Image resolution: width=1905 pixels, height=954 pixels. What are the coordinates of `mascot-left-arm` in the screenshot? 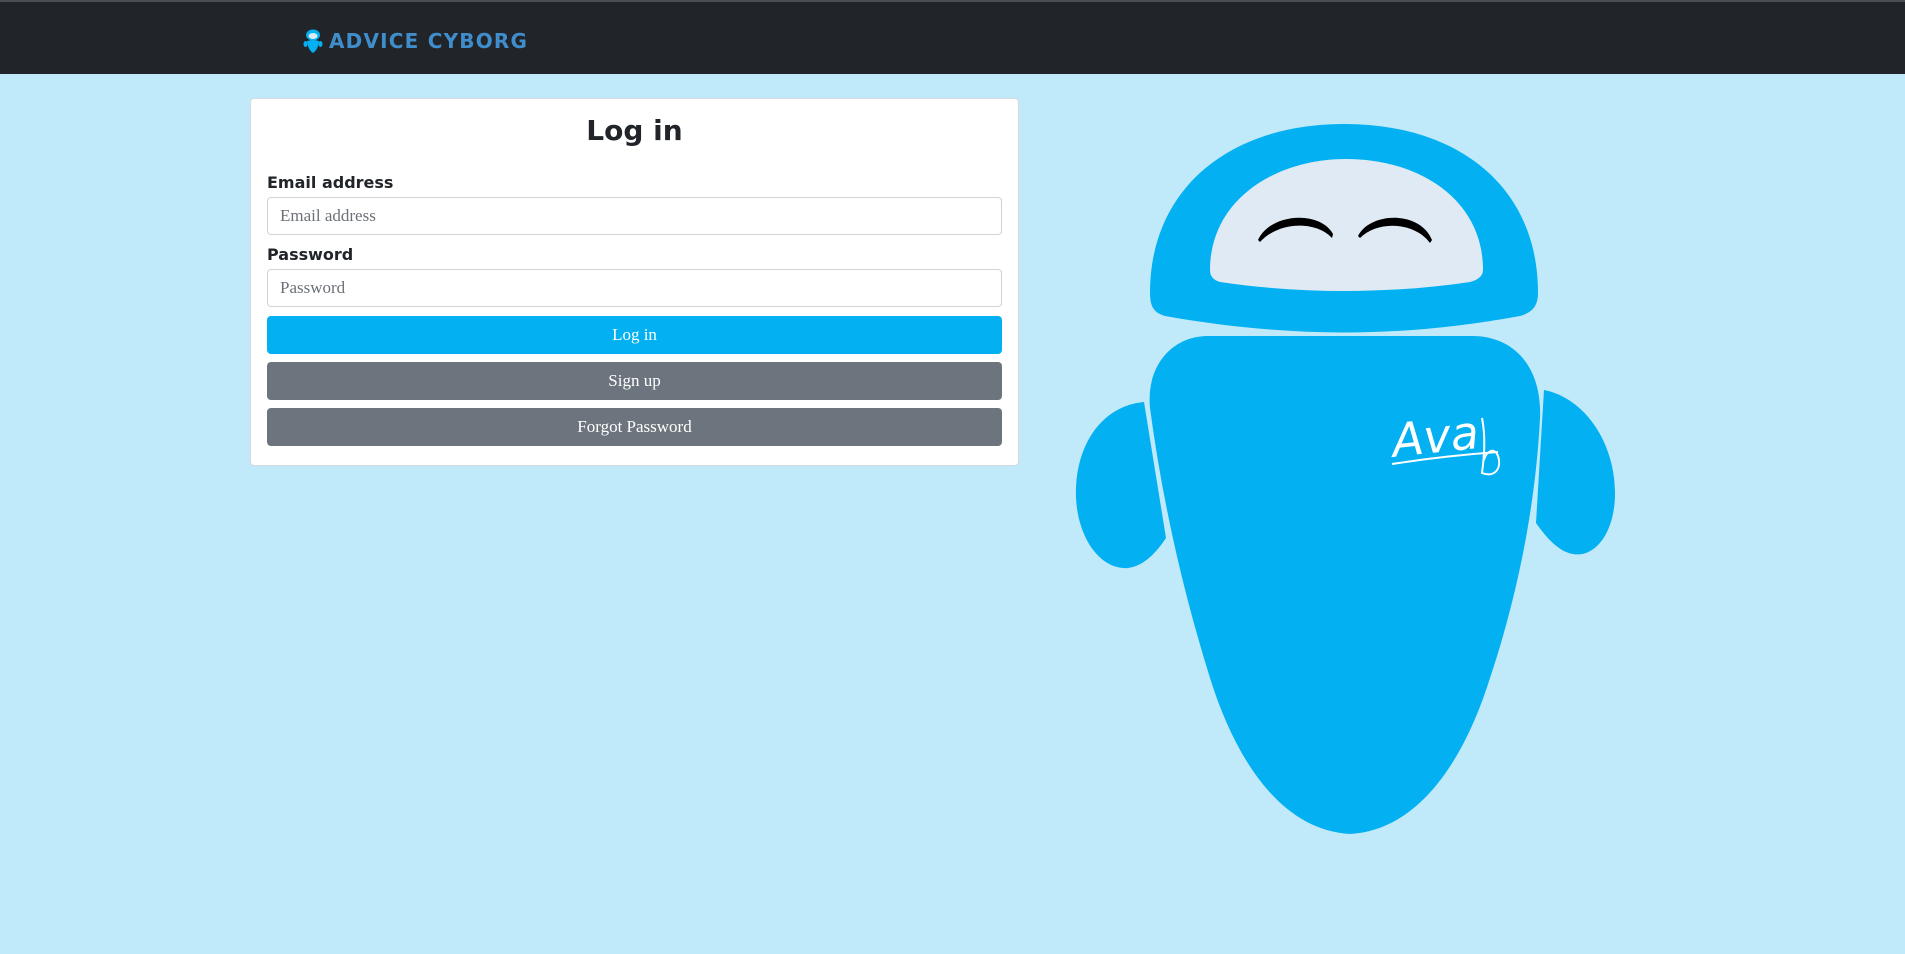 It's located at (1120, 485).